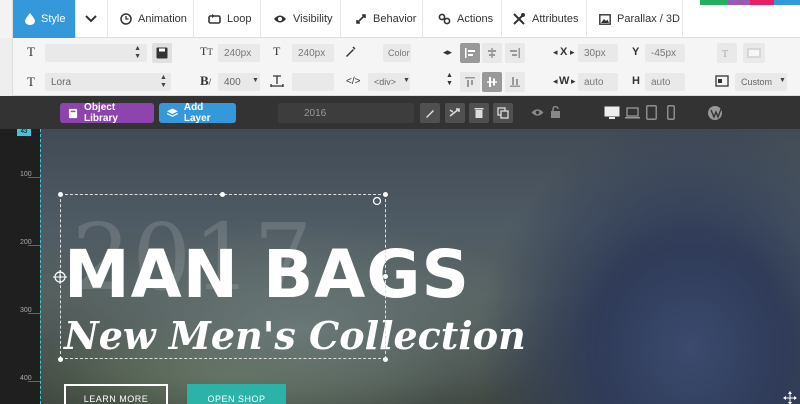 This screenshot has height=404, width=800. Describe the element at coordinates (722, 81) in the screenshot. I see `size-mode-icon` at that location.